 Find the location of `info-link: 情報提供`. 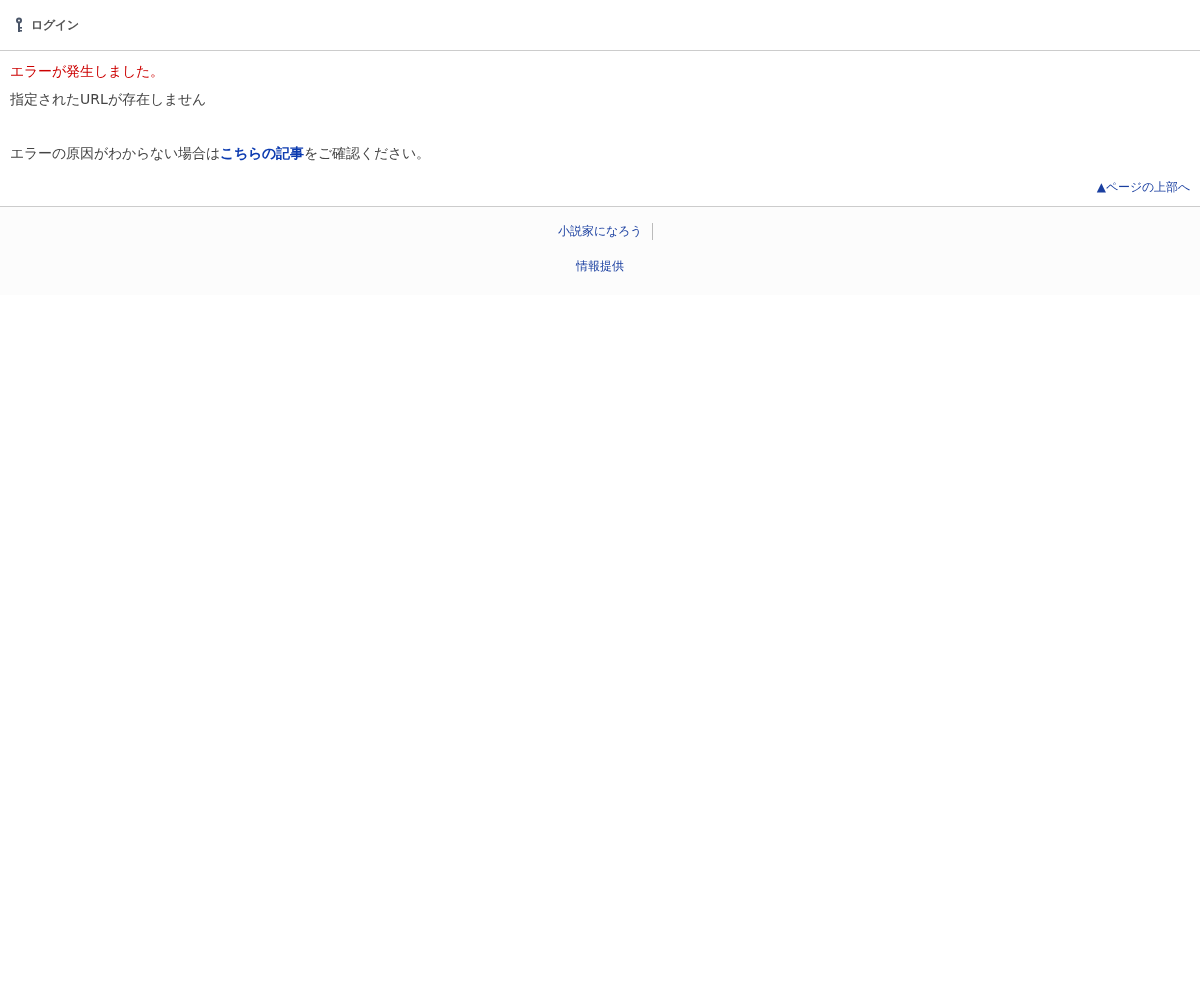

info-link: 情報提供 is located at coordinates (600, 266).